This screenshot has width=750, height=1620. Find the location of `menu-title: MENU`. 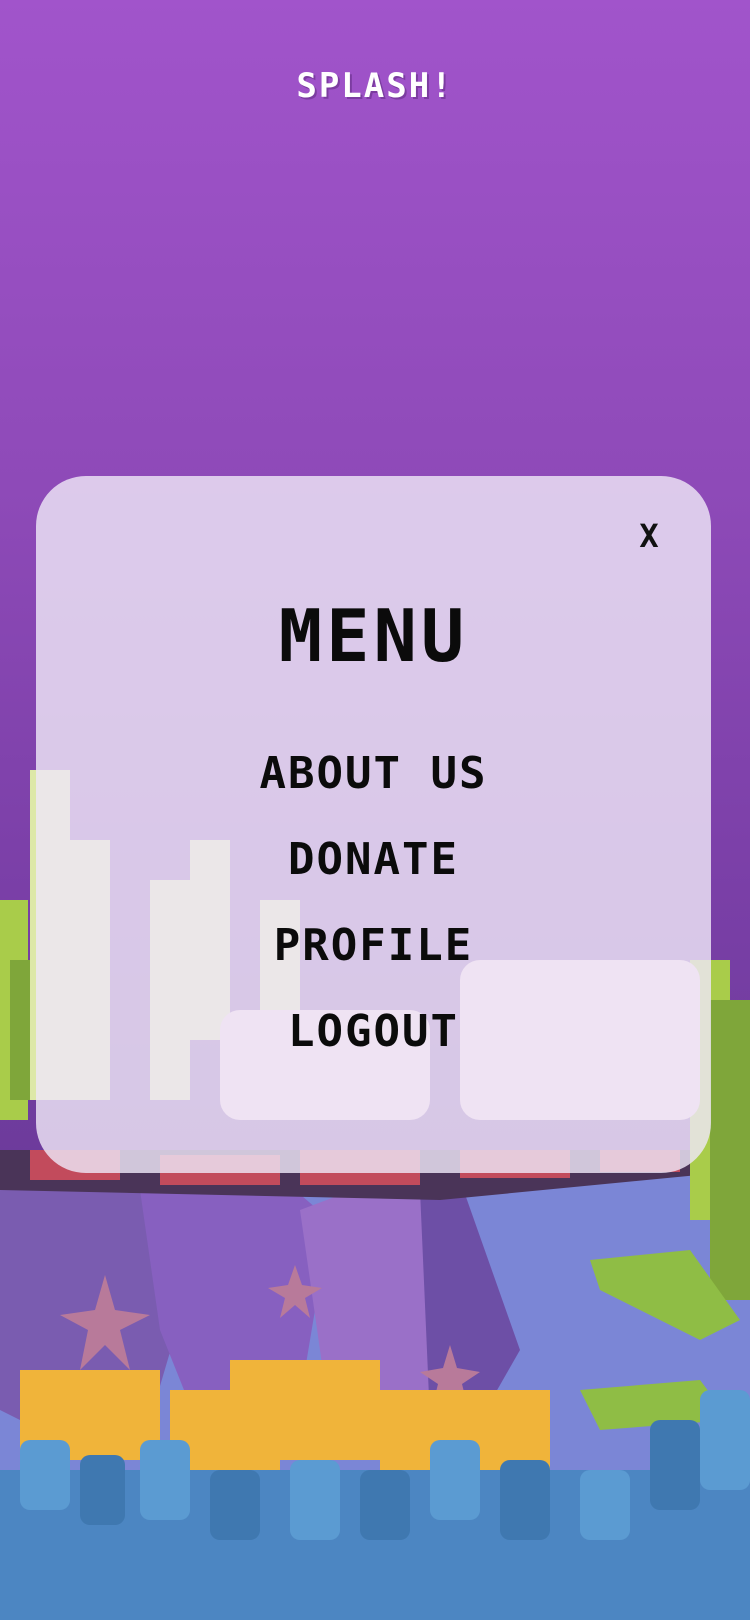

menu-title: MENU is located at coordinates (373, 636).